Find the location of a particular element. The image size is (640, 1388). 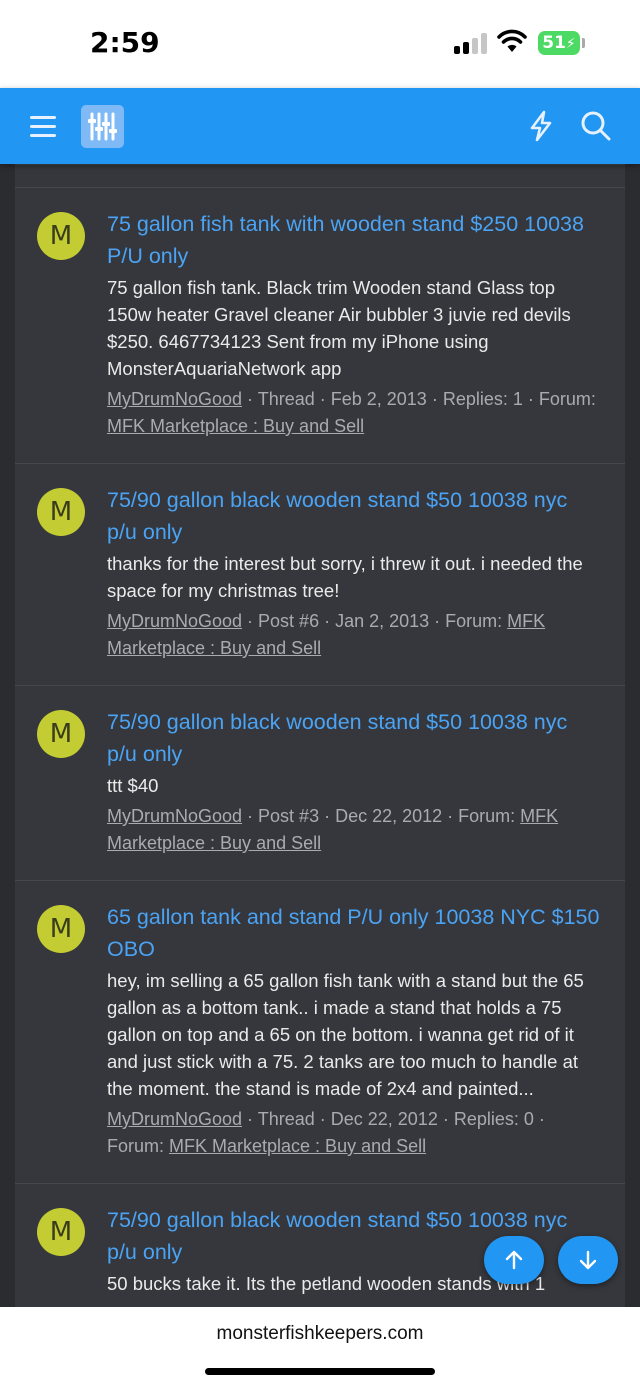

arrow-up-icon is located at coordinates (514, 1260).